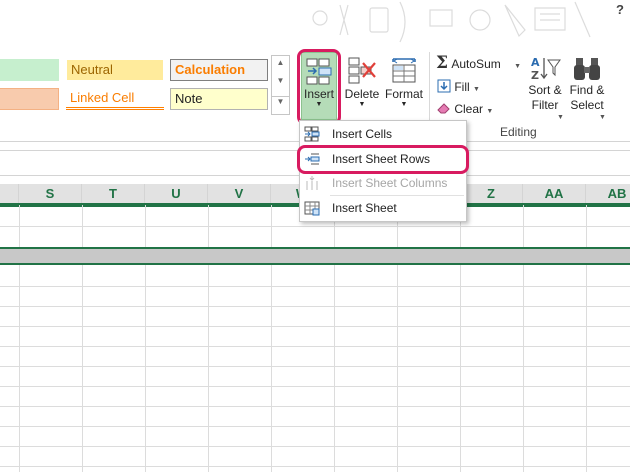 Image resolution: width=630 pixels, height=472 pixels. I want to click on sort-filter-caret-icon: ▼, so click(560, 117).